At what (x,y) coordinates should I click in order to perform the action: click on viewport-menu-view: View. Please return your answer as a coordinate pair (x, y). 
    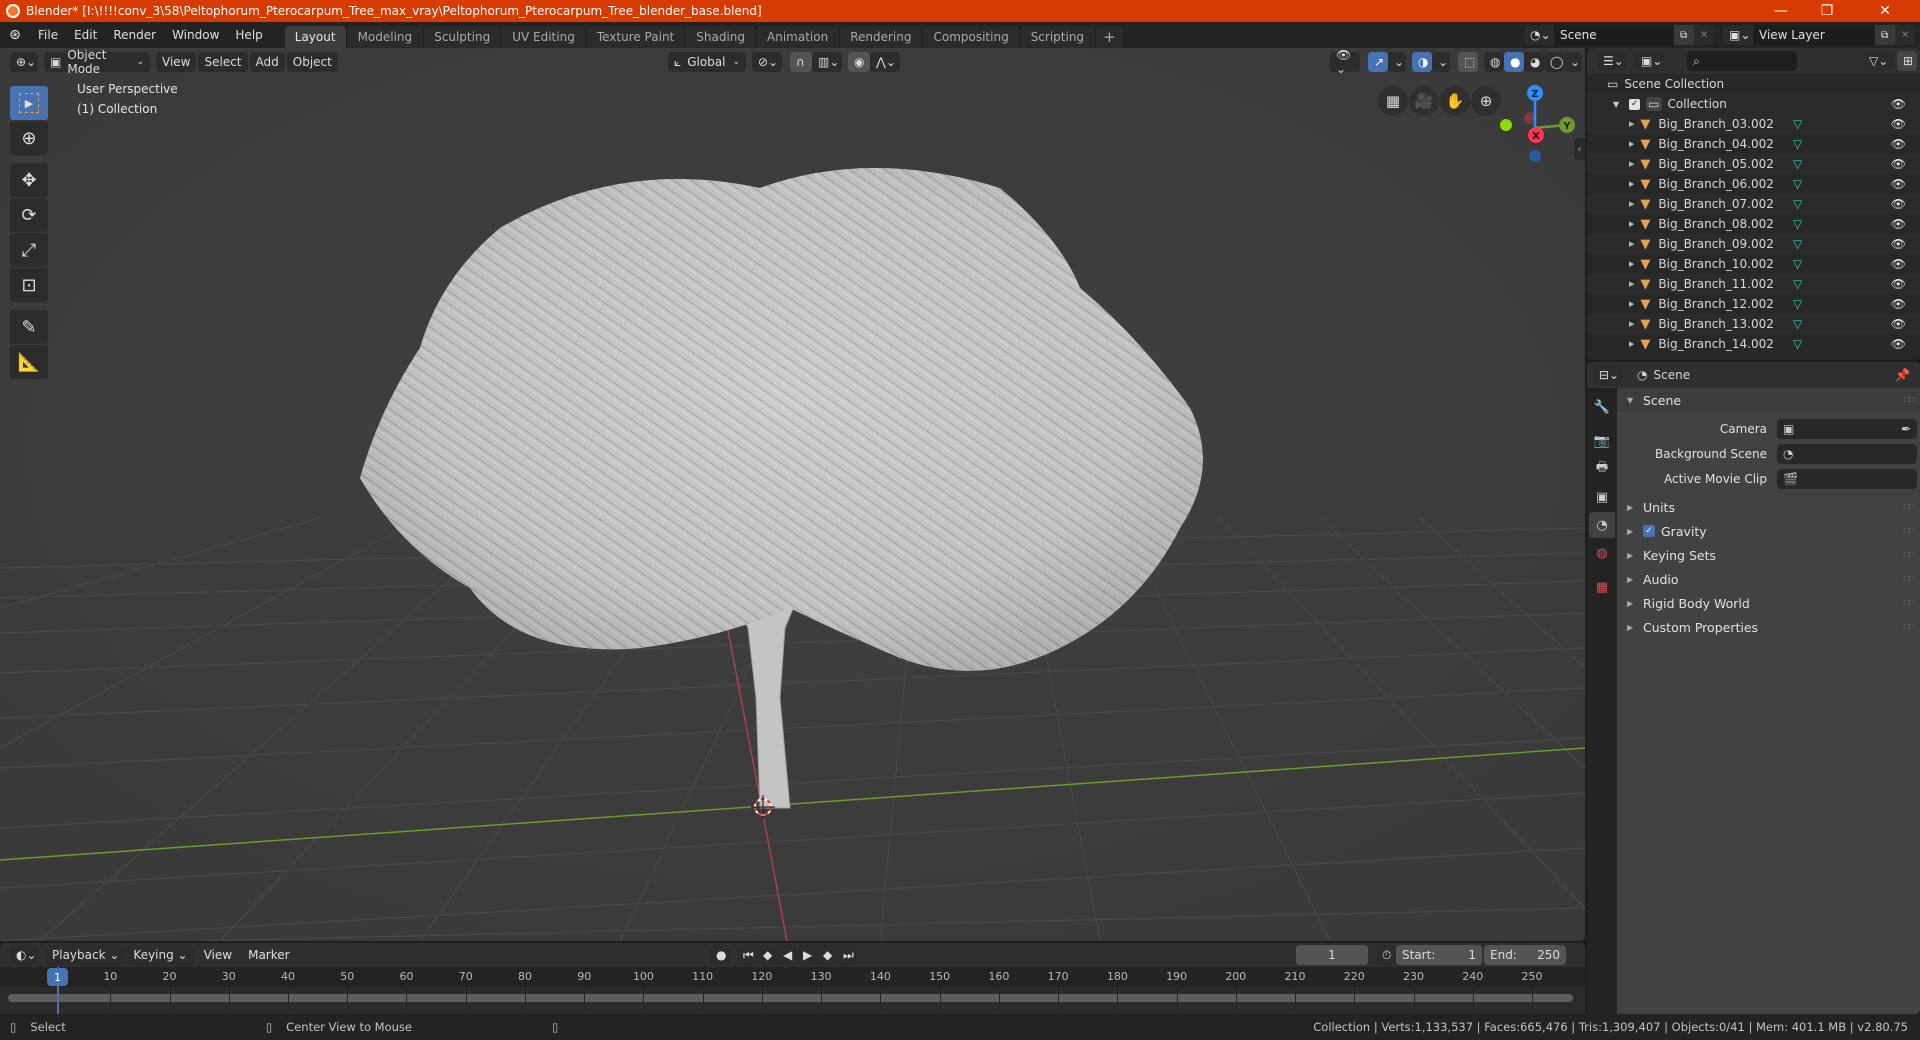
    Looking at the image, I should click on (176, 62).